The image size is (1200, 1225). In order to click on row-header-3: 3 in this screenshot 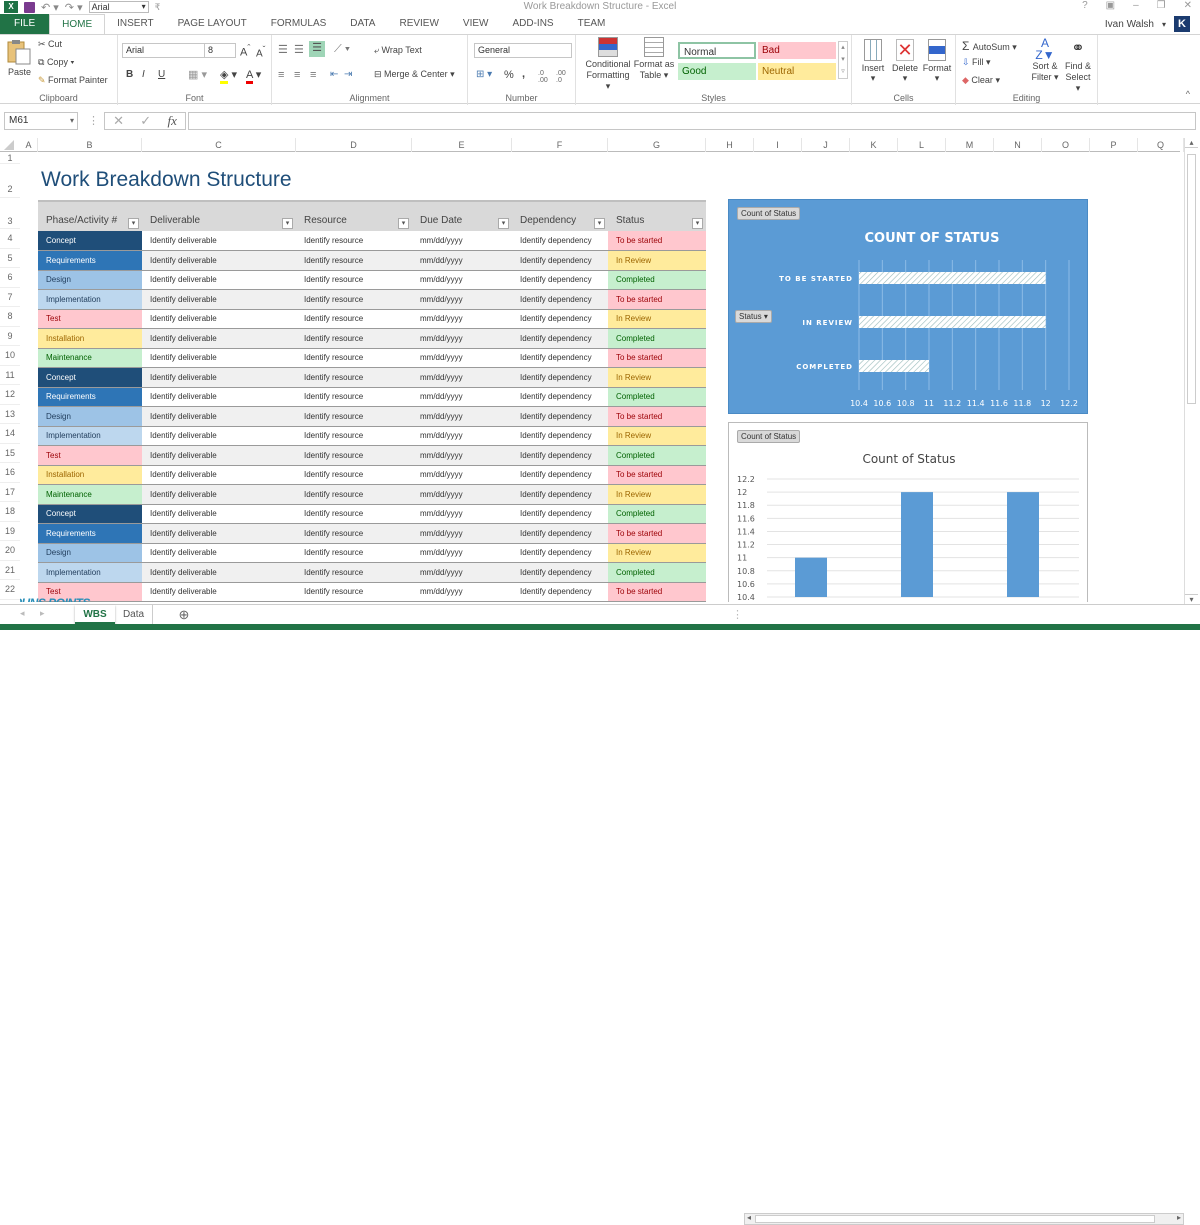, I will do `click(10, 213)`.